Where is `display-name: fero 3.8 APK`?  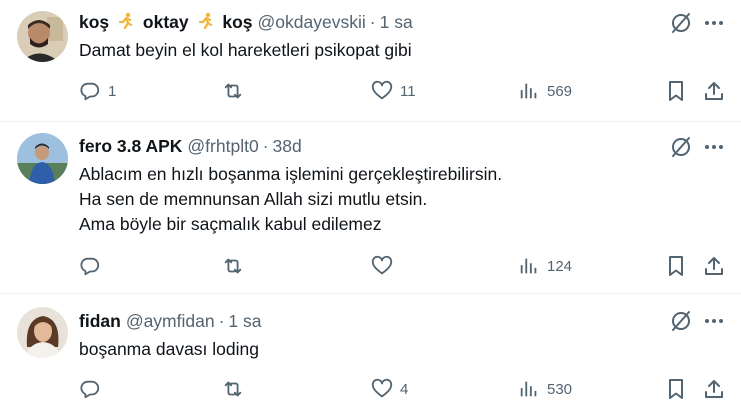
display-name: fero 3.8 APK is located at coordinates (130, 146).